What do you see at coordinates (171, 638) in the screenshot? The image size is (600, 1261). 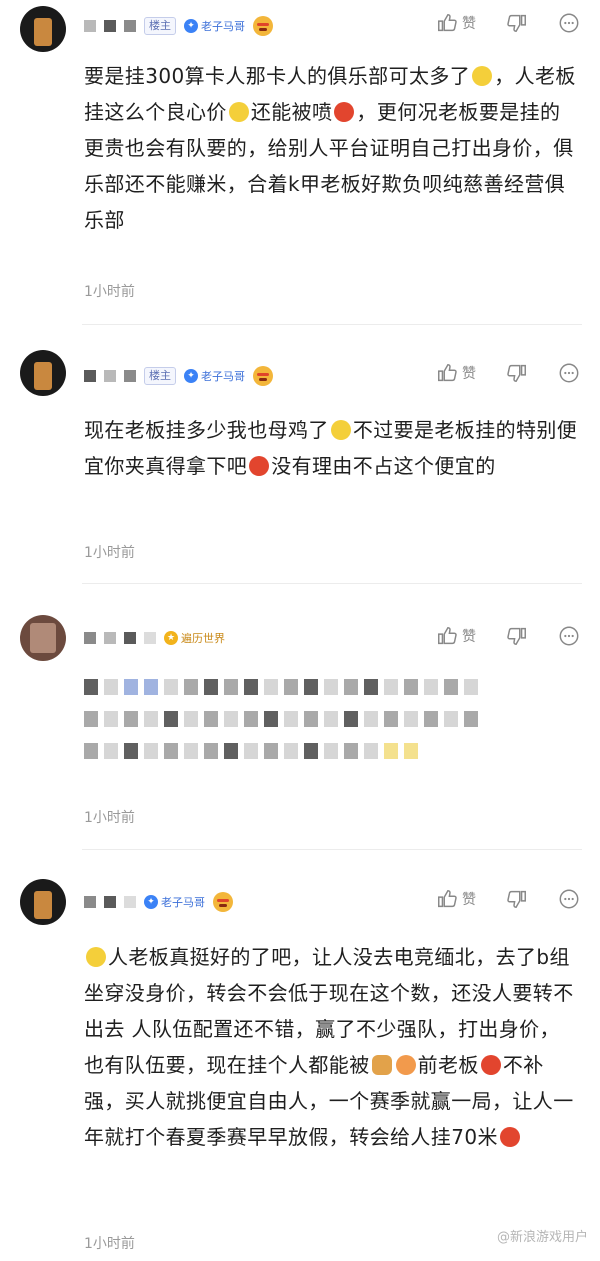 I see `badge-icon: ★` at bounding box center [171, 638].